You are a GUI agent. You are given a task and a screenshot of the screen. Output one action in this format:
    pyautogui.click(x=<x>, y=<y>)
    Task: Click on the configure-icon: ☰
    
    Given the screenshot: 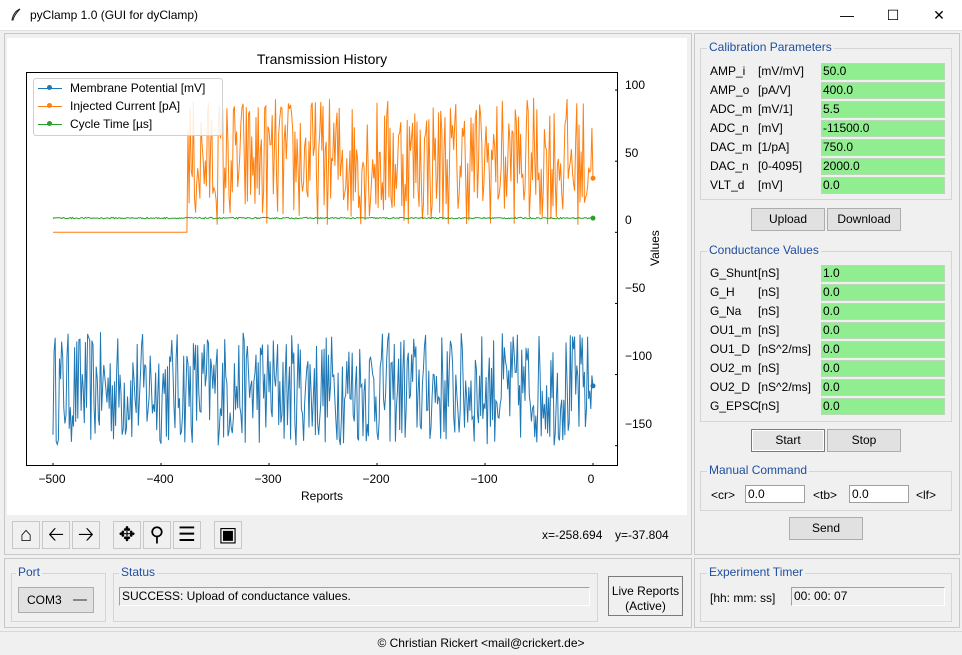 What is the action you would take?
    pyautogui.click(x=187, y=535)
    